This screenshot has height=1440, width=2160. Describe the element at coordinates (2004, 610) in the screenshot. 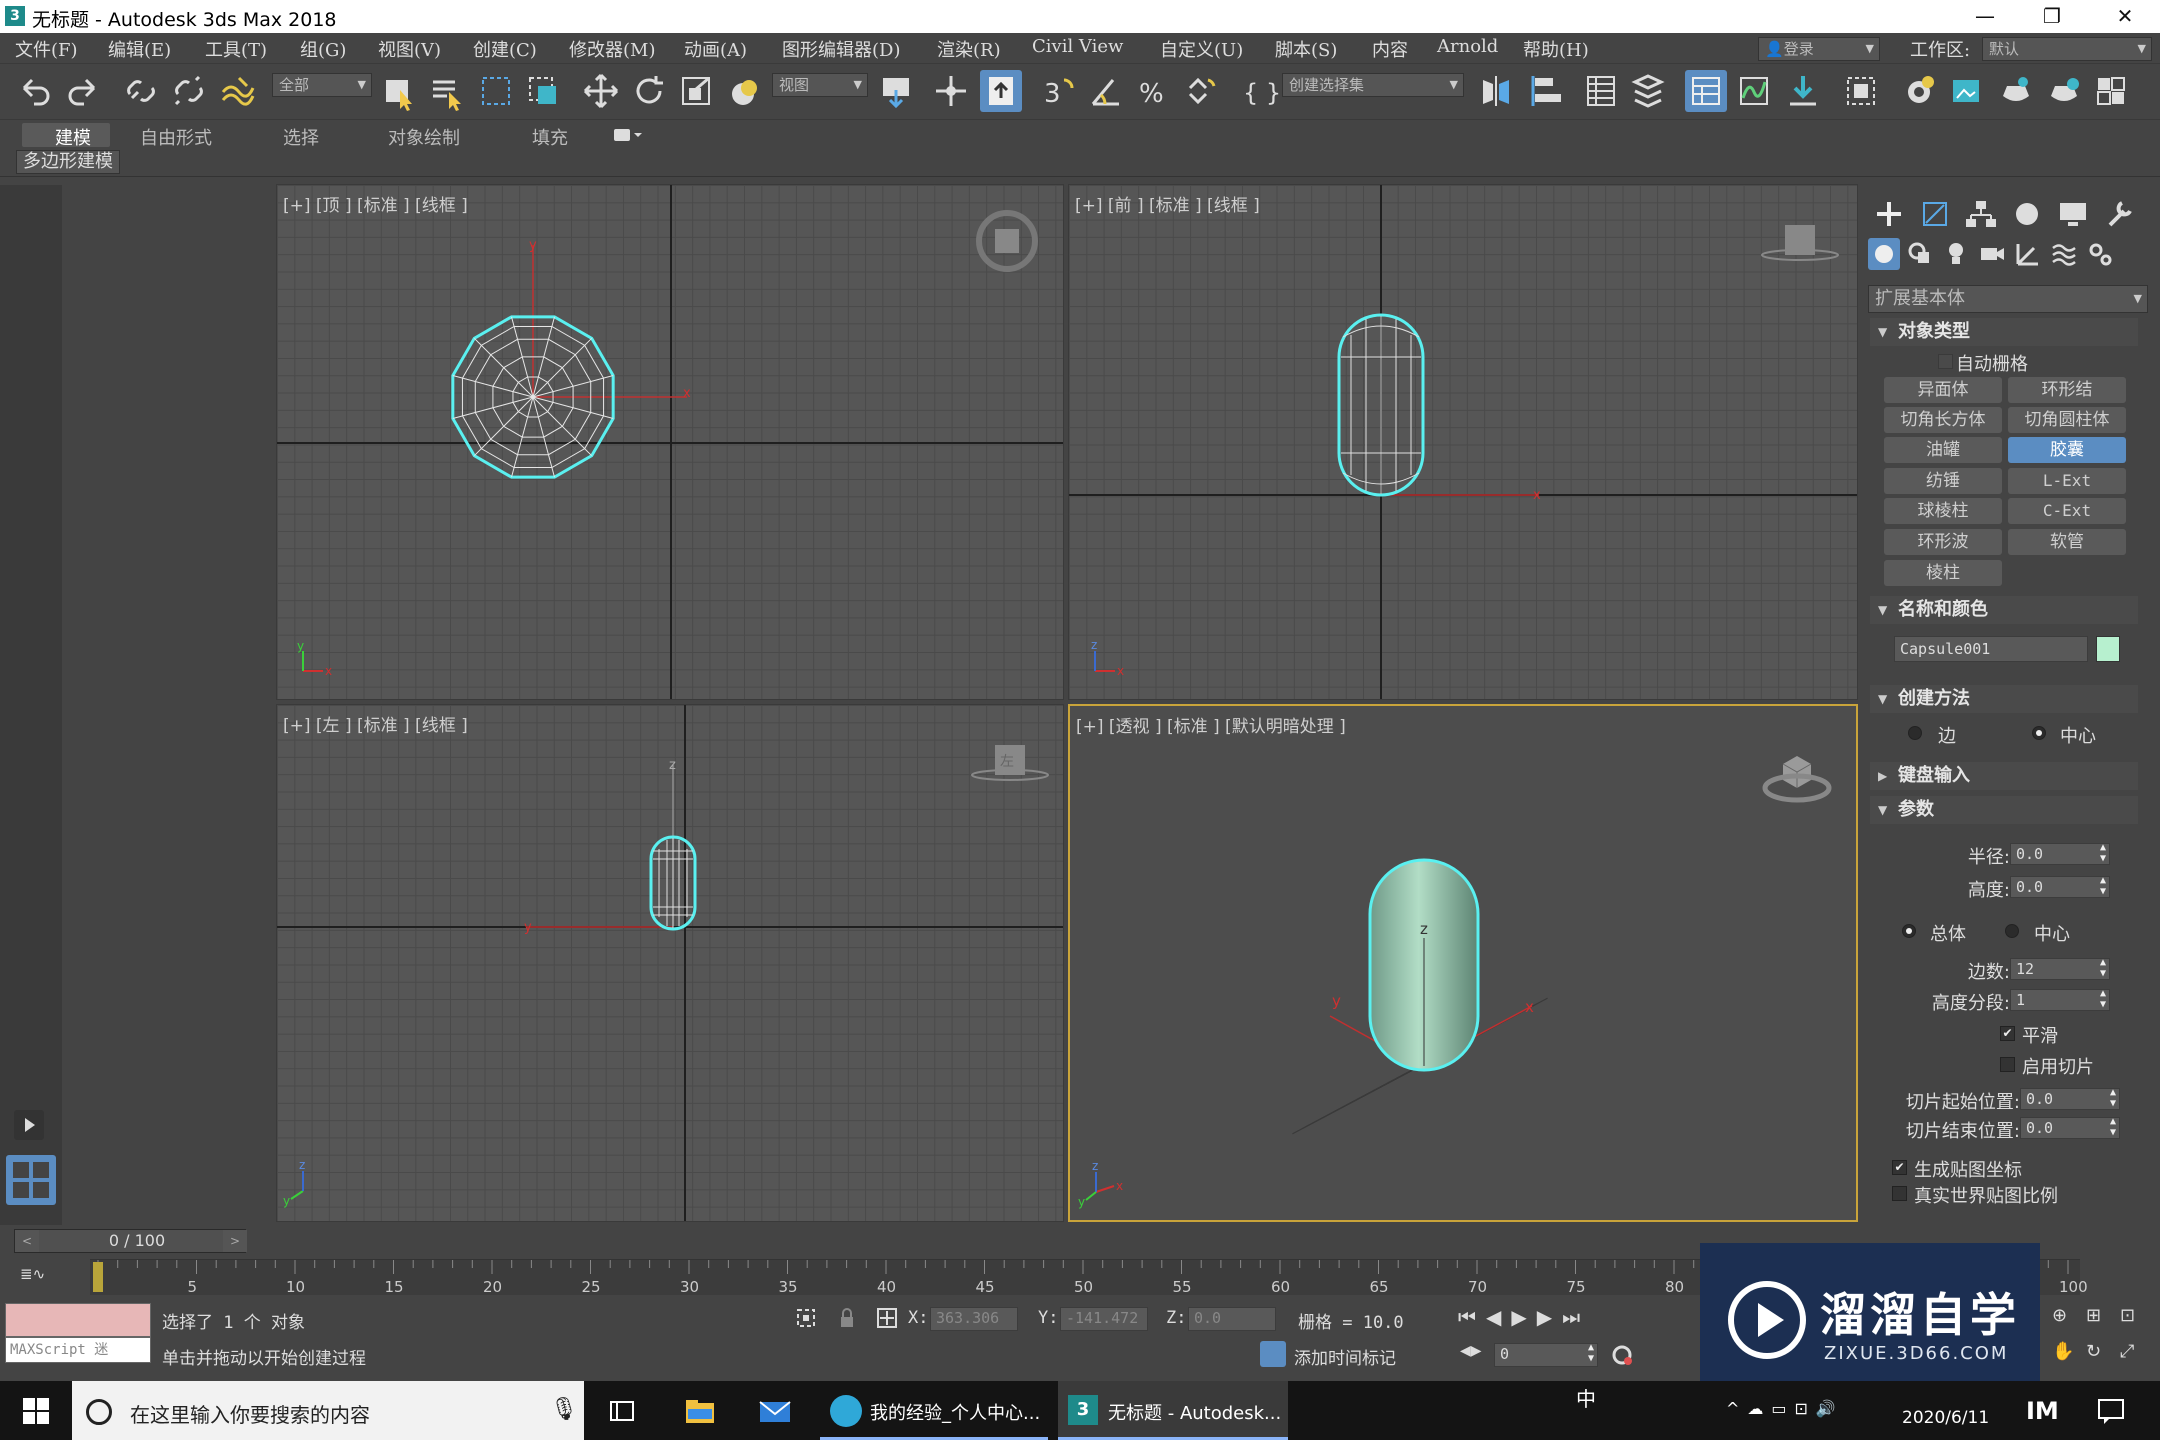

I see `section-name-color: ▼ 名称和颜色` at that location.